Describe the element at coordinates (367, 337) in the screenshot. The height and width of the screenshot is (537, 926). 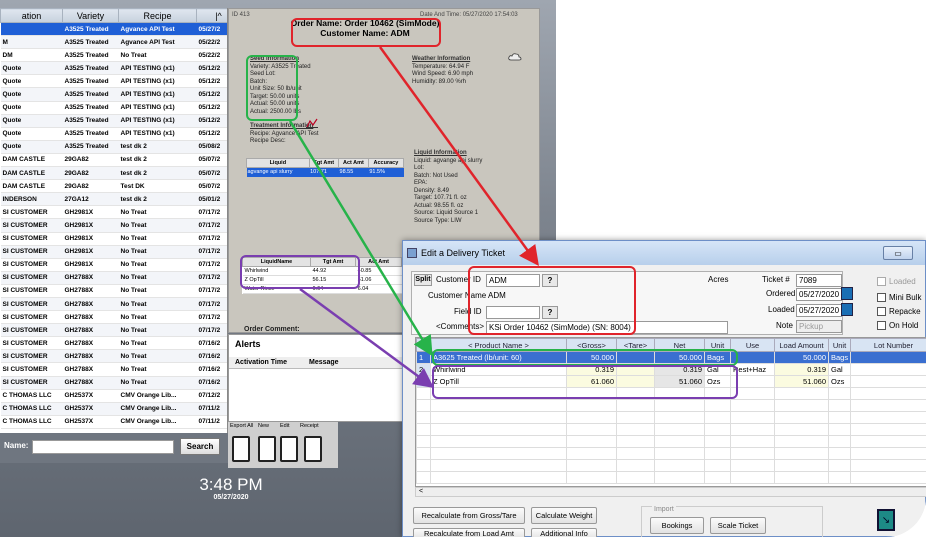
I see `purple-arrow` at that location.